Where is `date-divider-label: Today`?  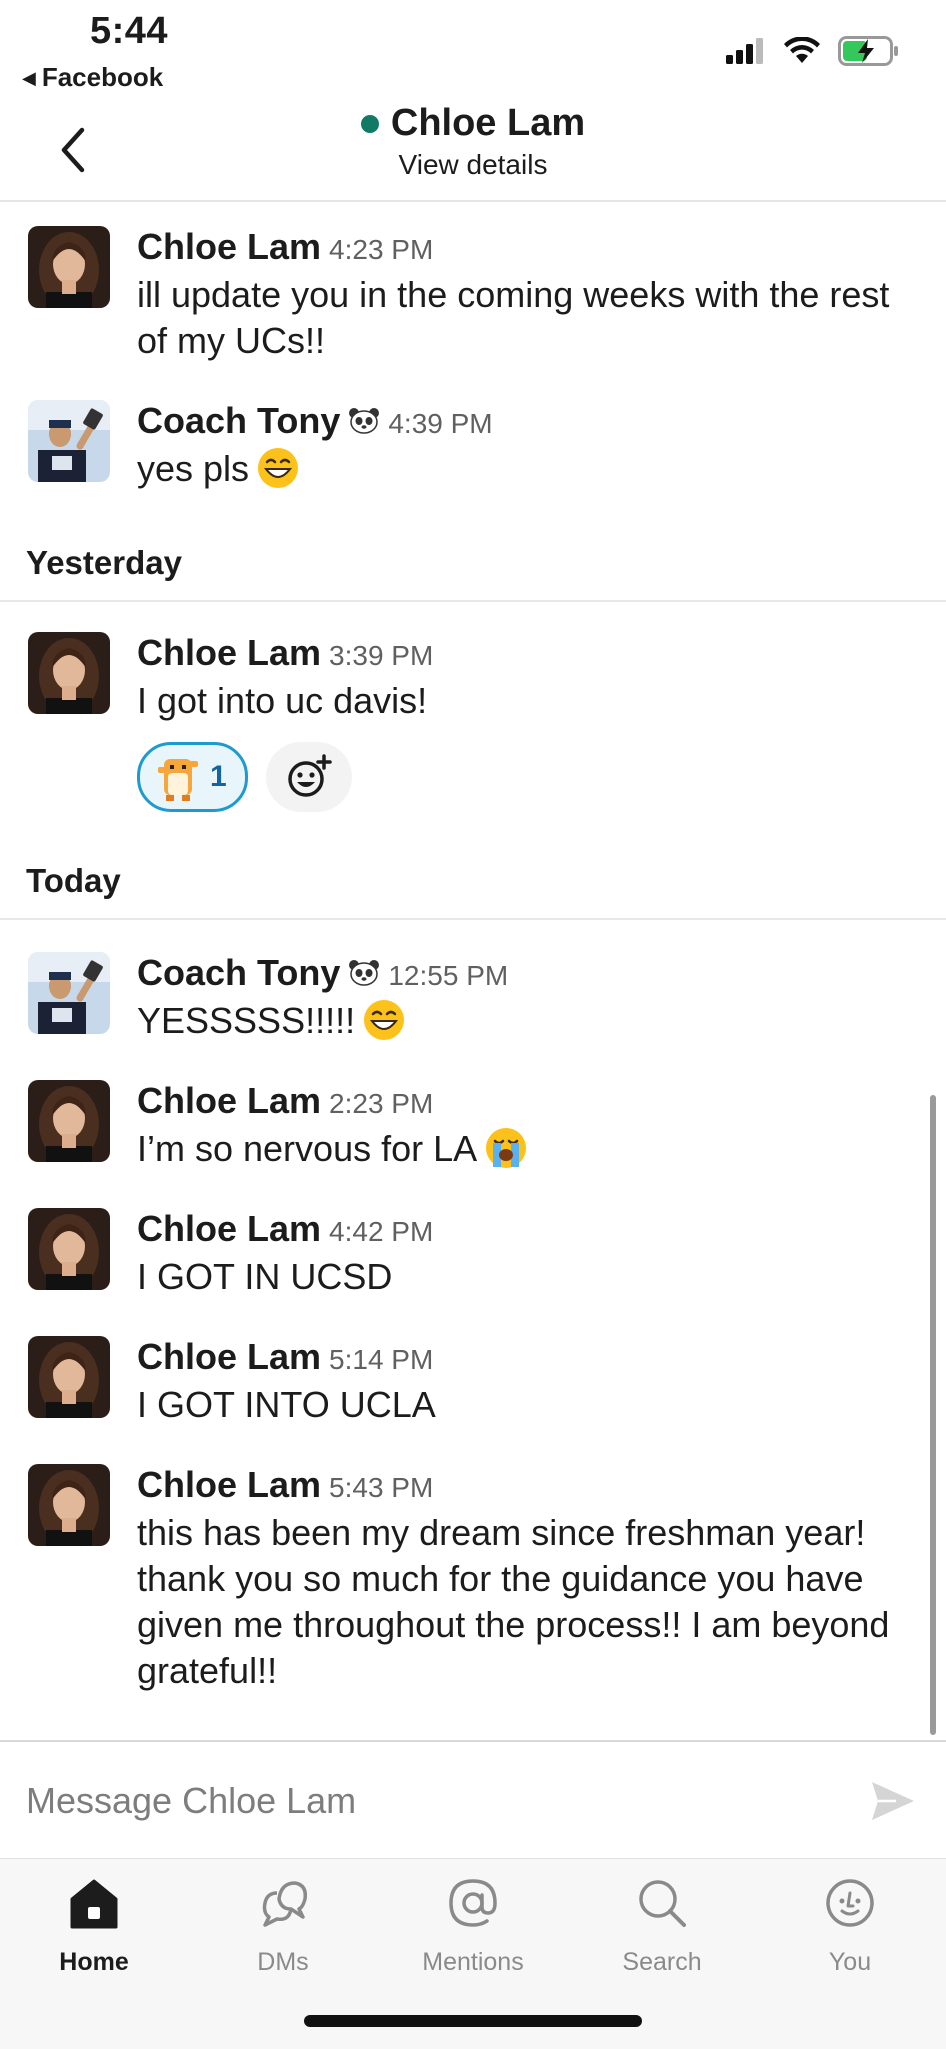 date-divider-label: Today is located at coordinates (73, 880).